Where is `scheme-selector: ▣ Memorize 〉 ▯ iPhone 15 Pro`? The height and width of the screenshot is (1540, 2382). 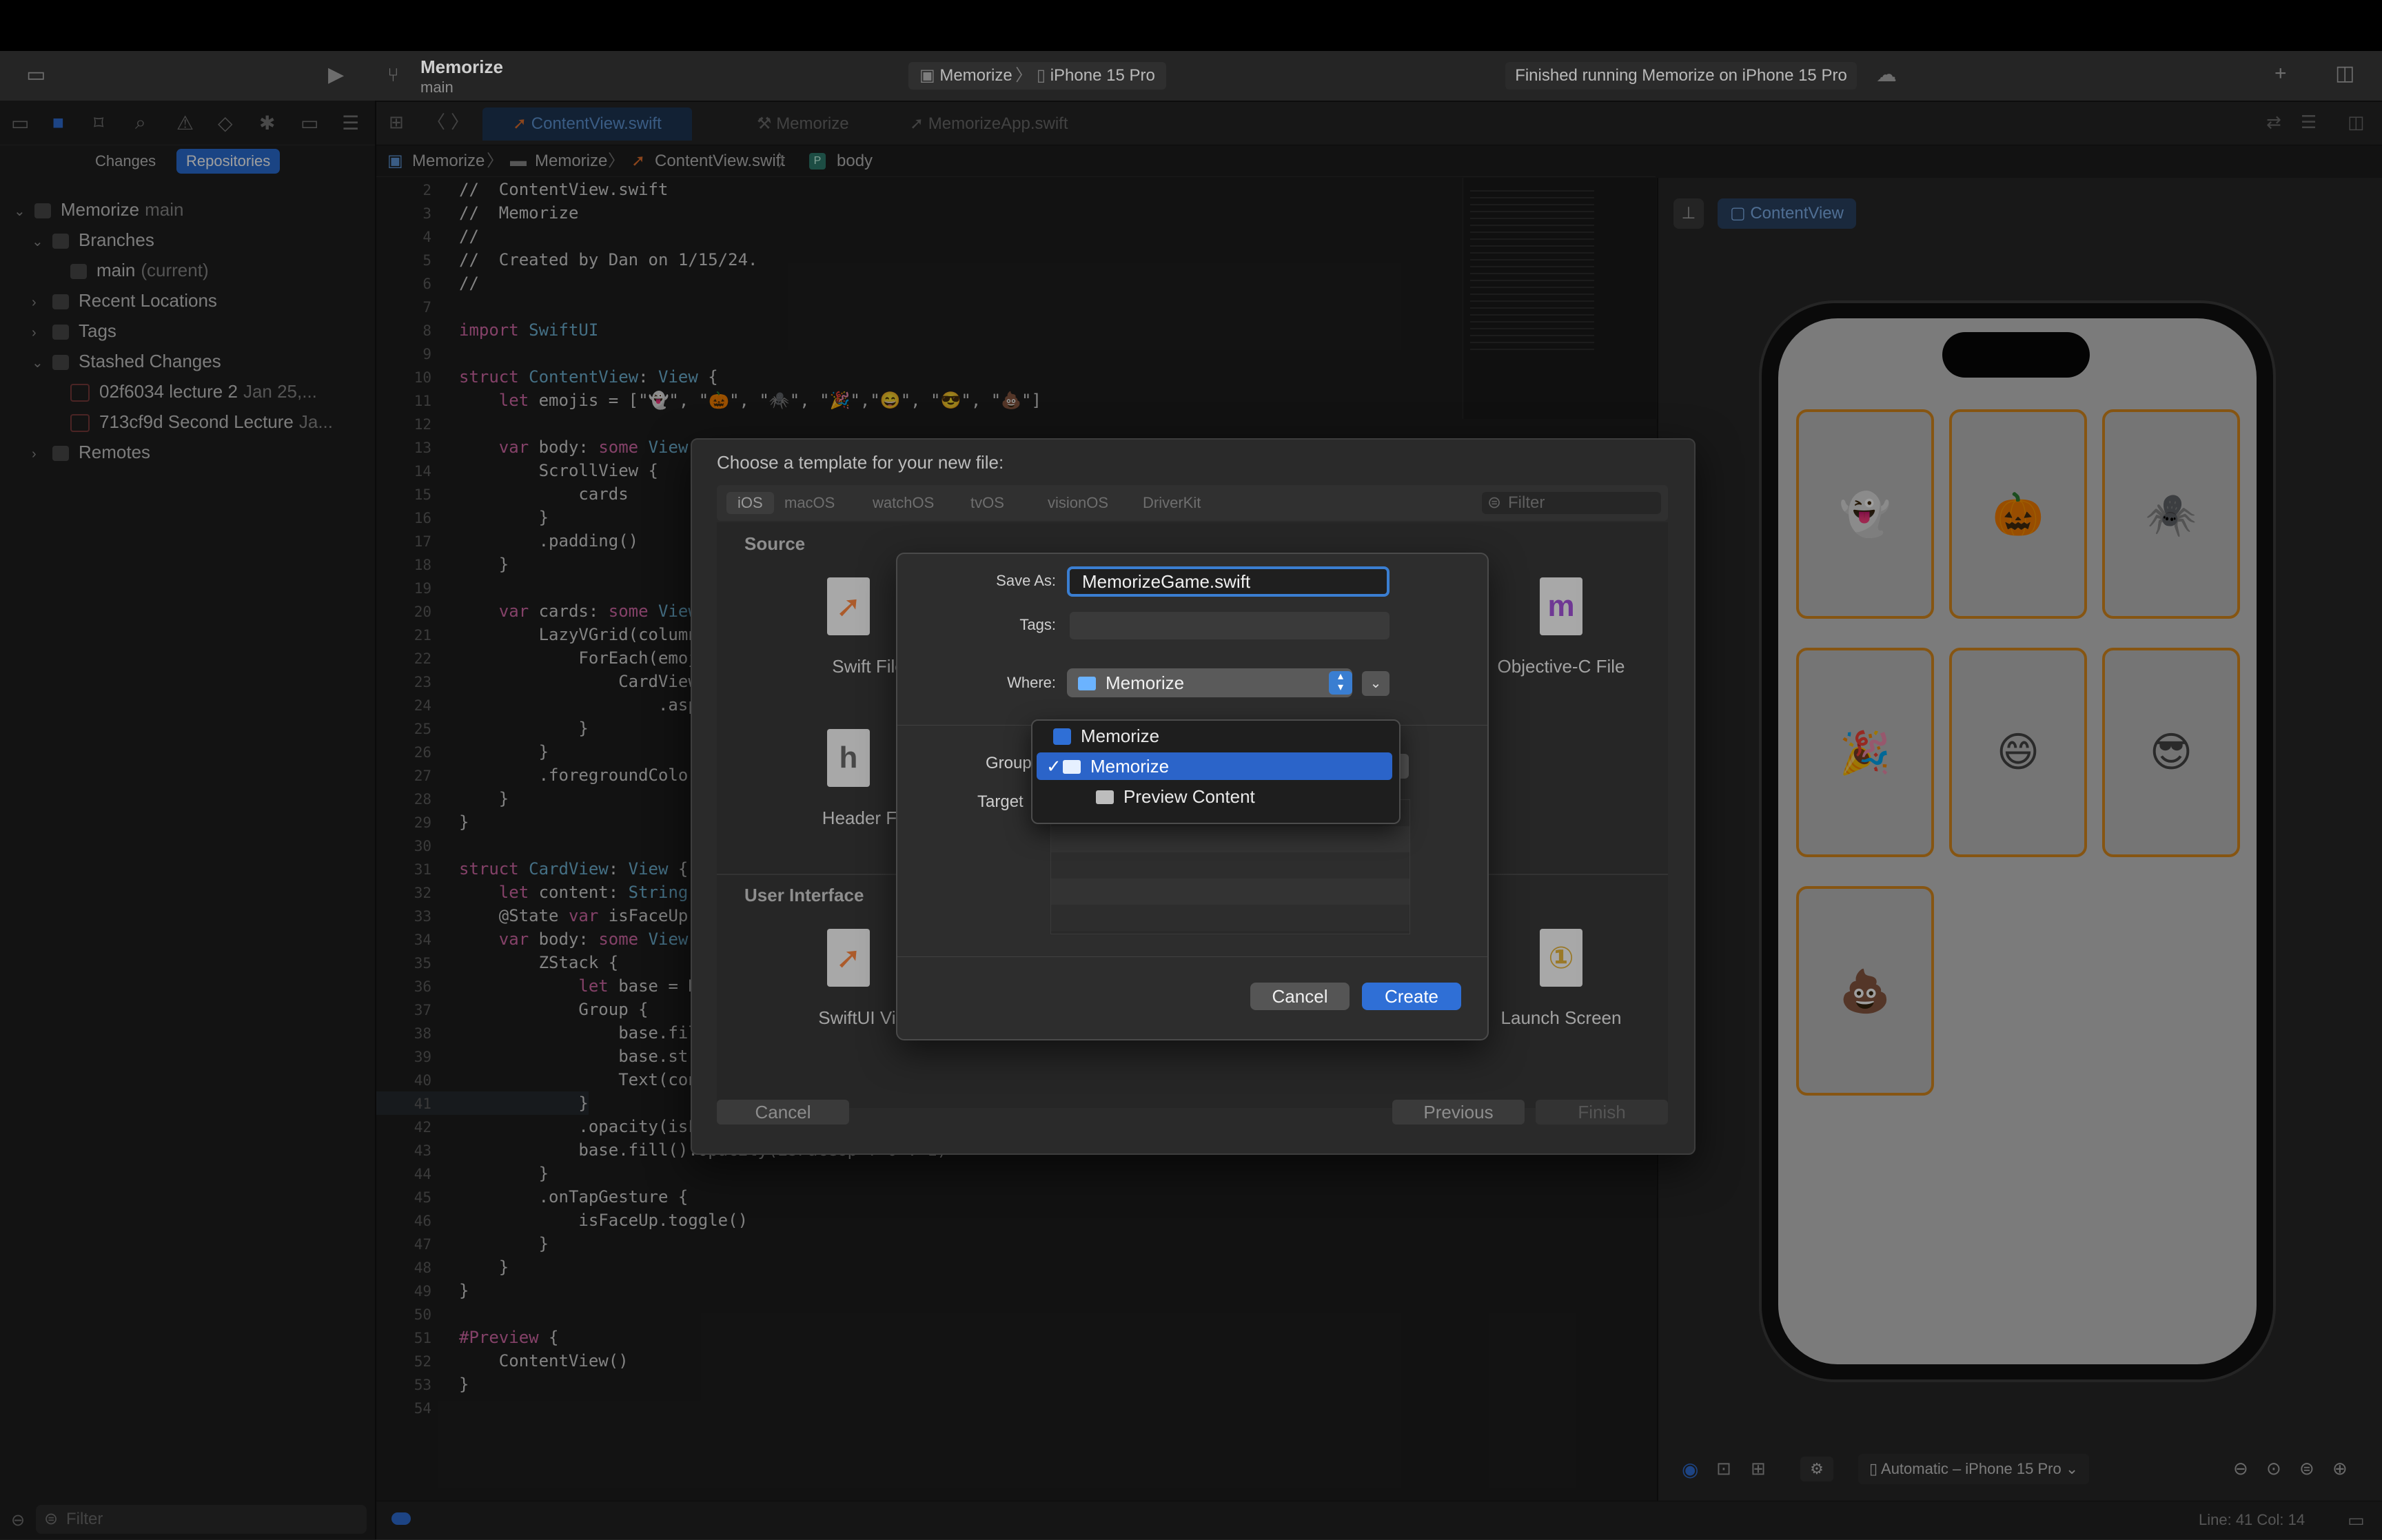 scheme-selector: ▣ Memorize 〉 ▯ iPhone 15 Pro is located at coordinates (1037, 76).